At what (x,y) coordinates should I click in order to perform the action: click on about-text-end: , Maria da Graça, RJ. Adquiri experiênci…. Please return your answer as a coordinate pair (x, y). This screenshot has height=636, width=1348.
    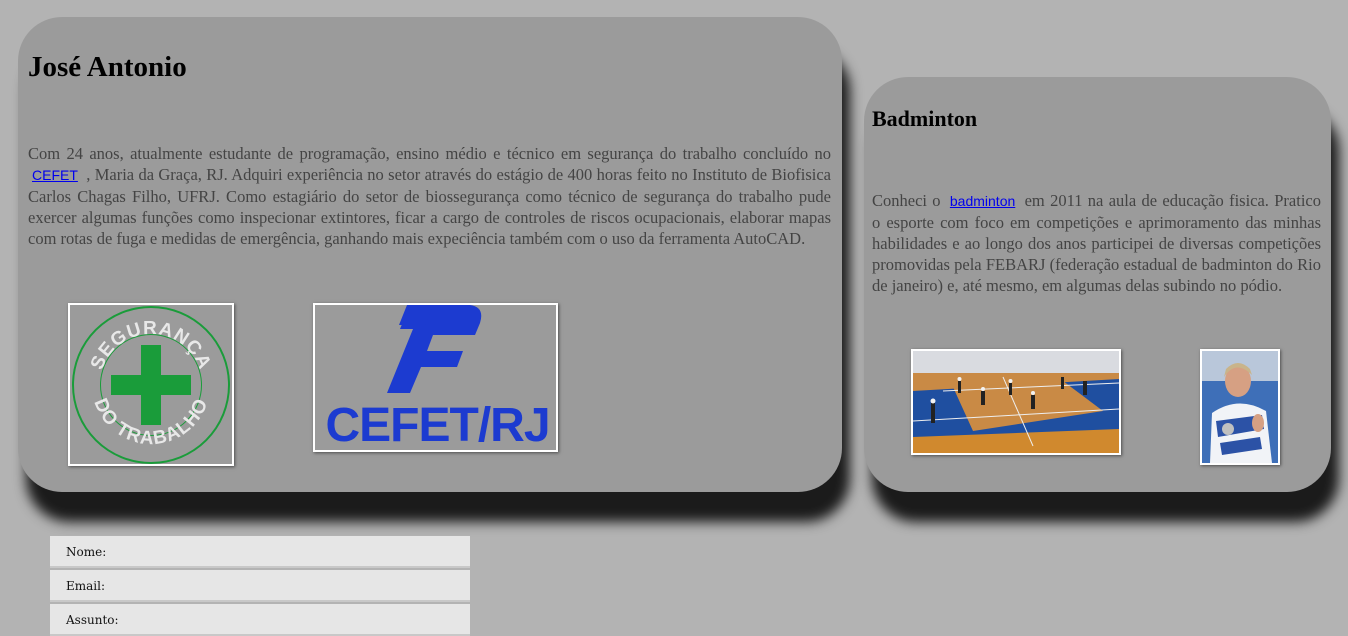
    Looking at the image, I should click on (429, 206).